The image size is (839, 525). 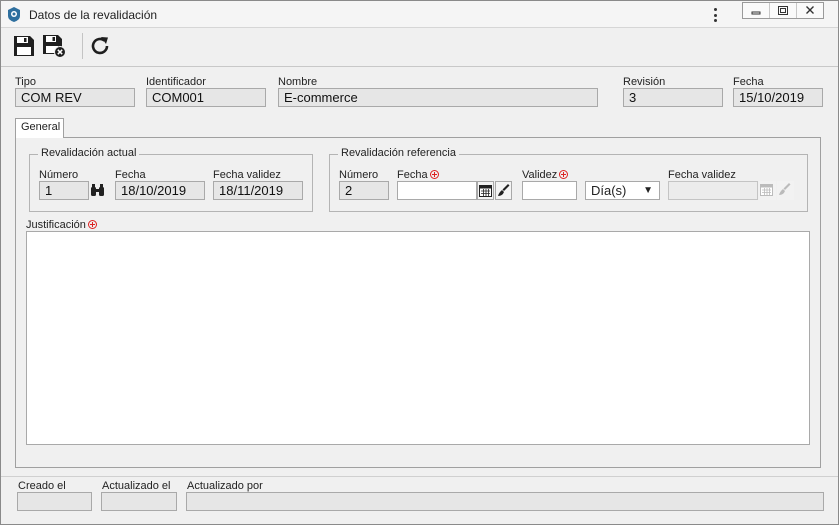 What do you see at coordinates (437, 190) in the screenshot?
I see `referencia-fecha-field` at bounding box center [437, 190].